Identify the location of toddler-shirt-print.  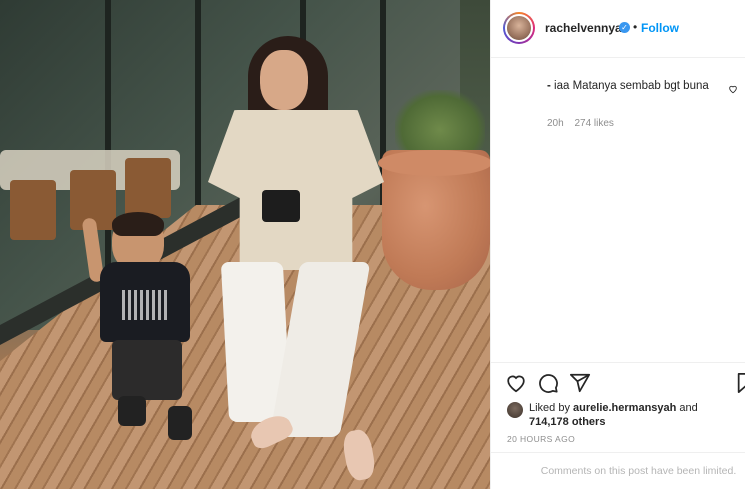
(145, 305).